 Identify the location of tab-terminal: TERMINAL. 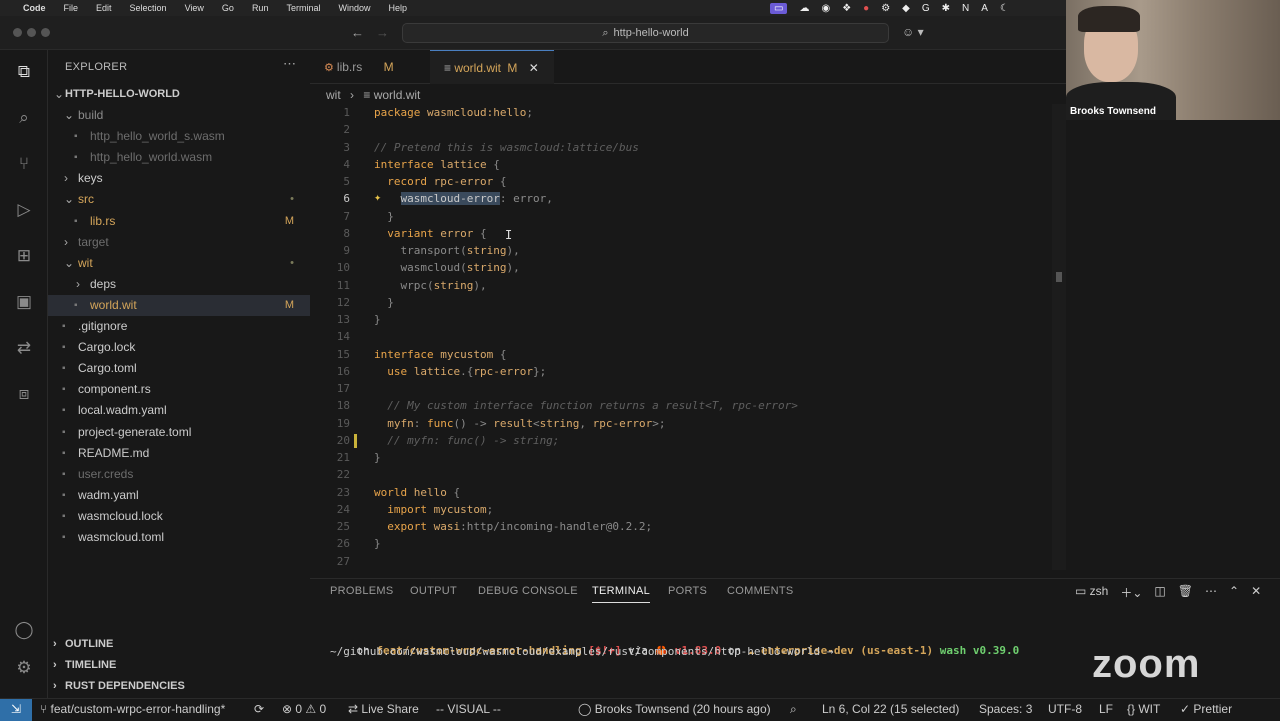
(621, 594).